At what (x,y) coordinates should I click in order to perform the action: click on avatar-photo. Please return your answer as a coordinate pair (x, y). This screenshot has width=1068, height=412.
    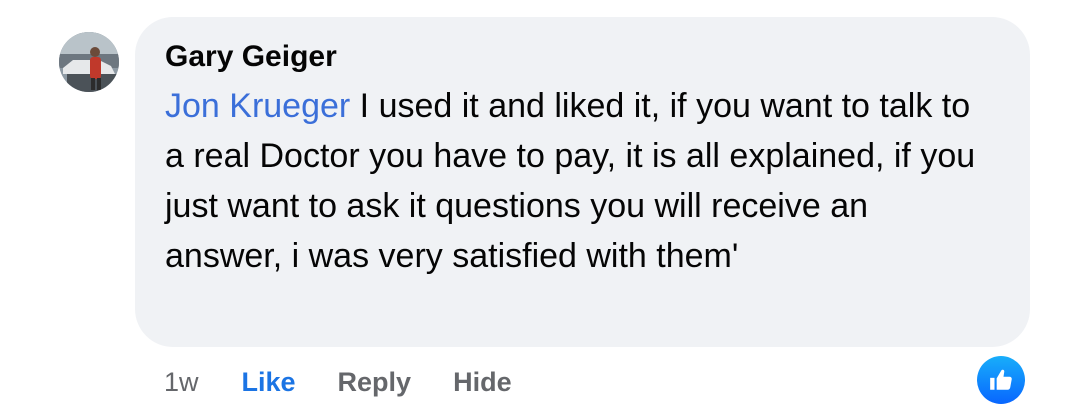
    Looking at the image, I should click on (89, 62).